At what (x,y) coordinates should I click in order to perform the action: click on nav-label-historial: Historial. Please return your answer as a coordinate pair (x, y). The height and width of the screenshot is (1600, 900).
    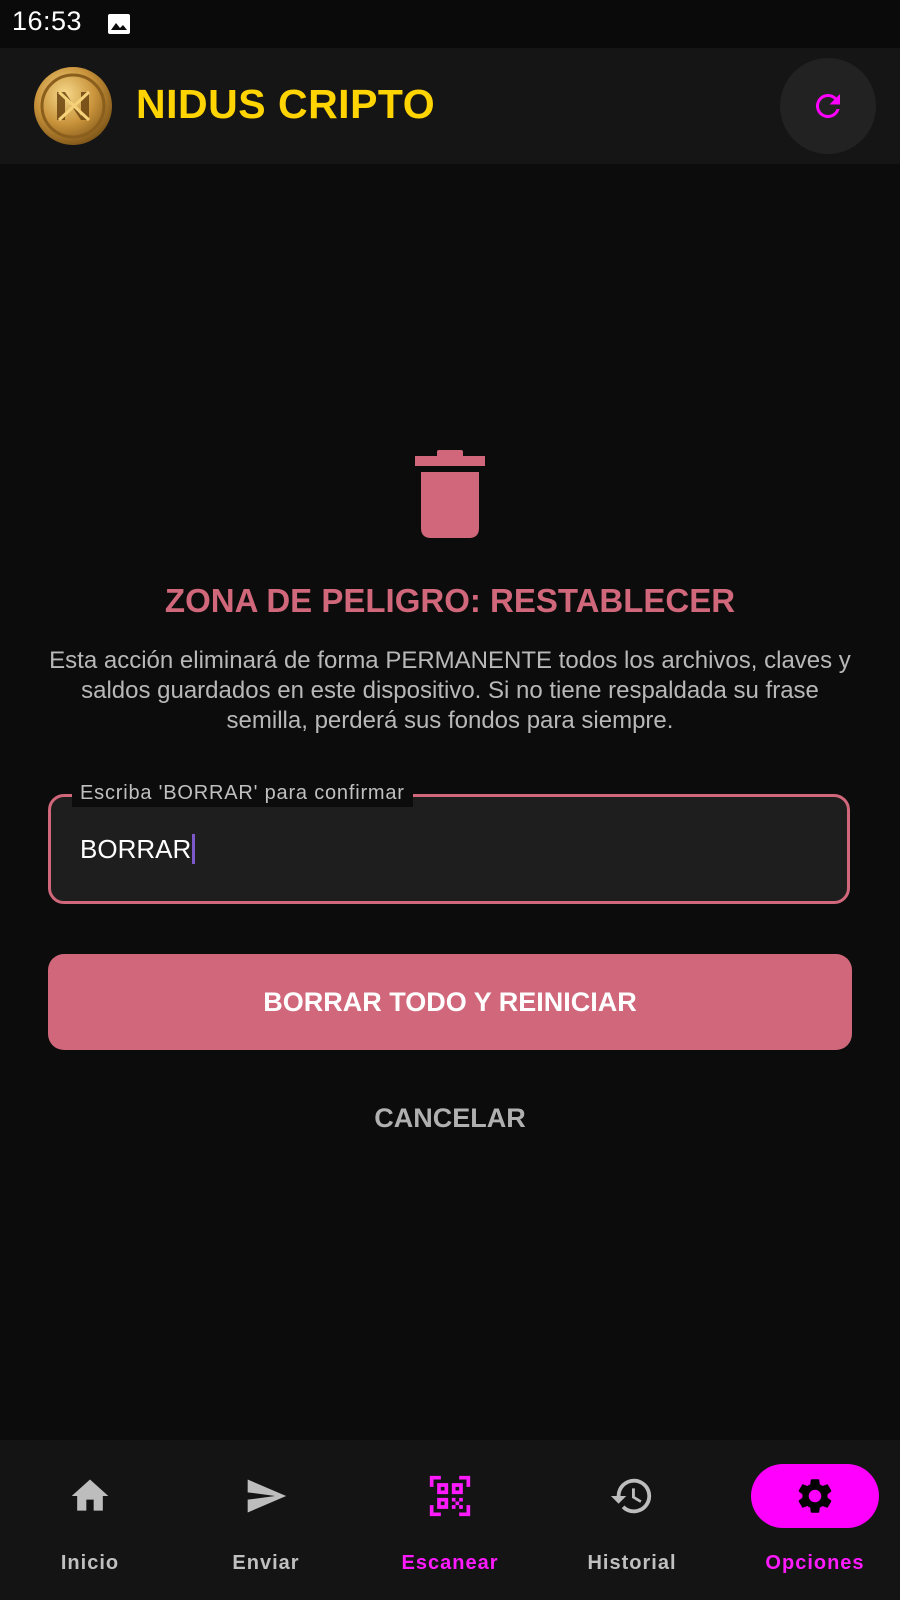
    Looking at the image, I should click on (632, 1563).